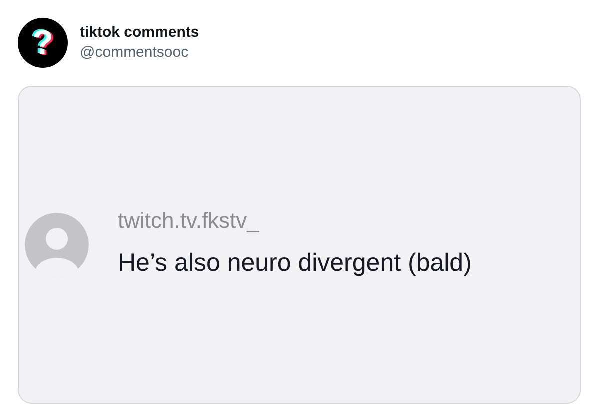  Describe the element at coordinates (140, 33) in the screenshot. I see `author-name: tiktok comments` at that location.